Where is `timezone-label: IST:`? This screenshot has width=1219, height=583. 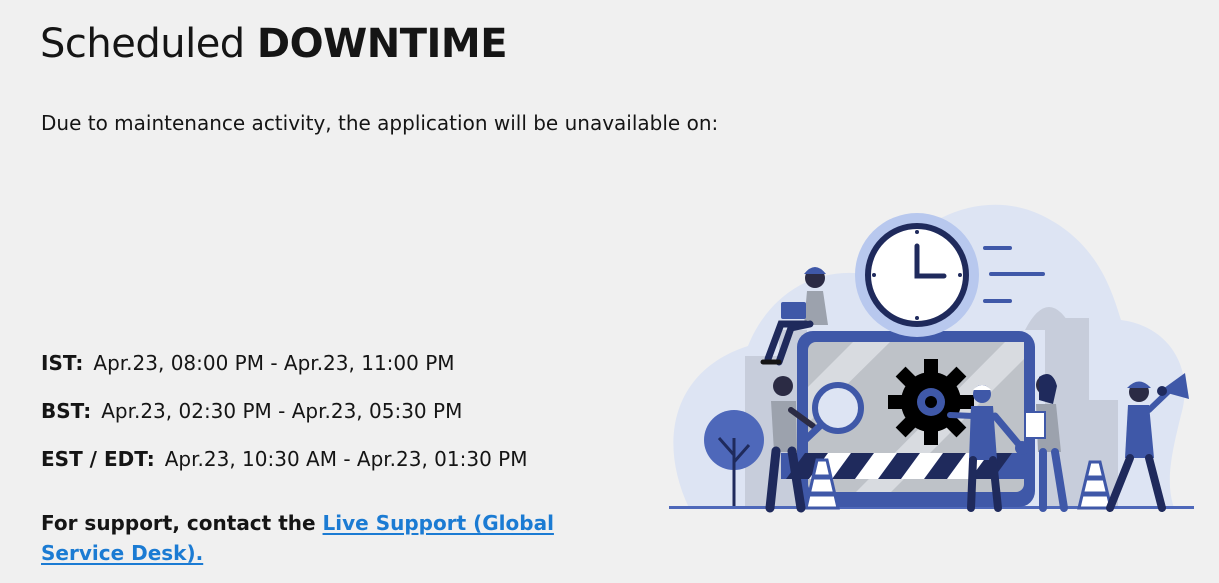 timezone-label: IST: is located at coordinates (62, 363).